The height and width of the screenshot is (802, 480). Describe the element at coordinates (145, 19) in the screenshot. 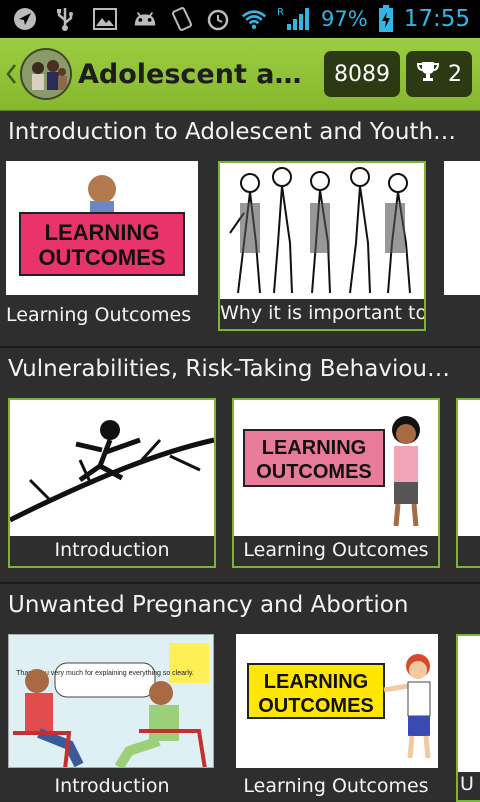

I see `android-icon` at that location.